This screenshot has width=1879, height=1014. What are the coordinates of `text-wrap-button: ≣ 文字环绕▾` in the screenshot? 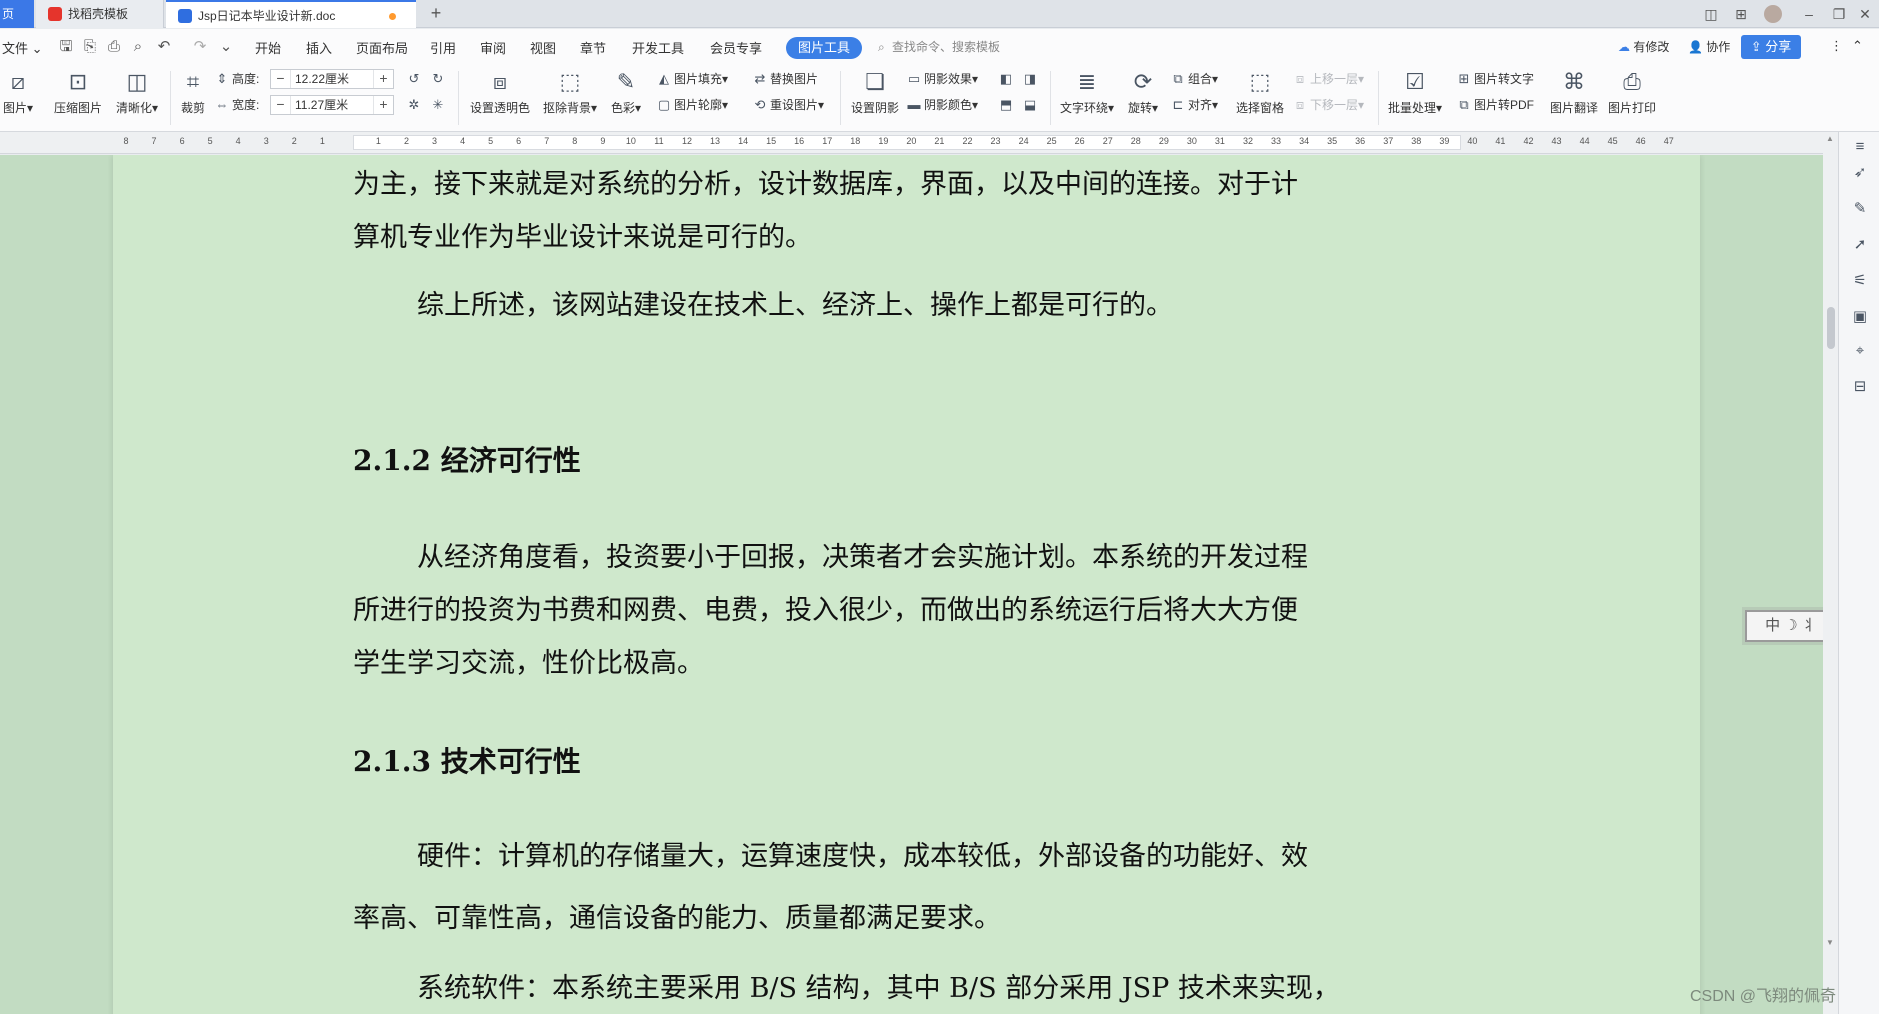 It's located at (1087, 92).